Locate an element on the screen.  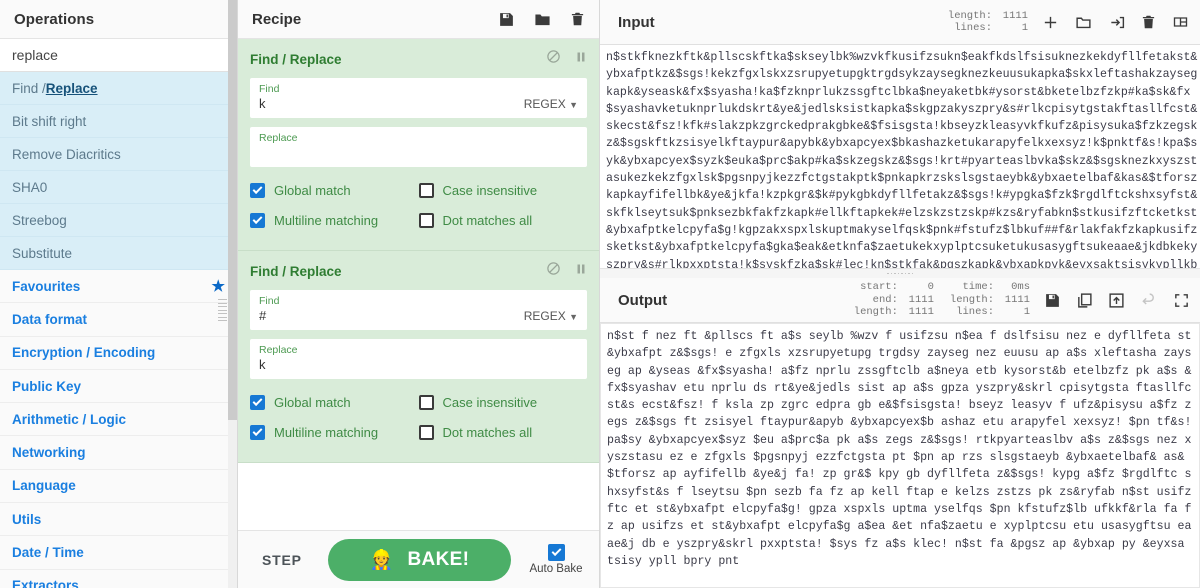
operations-title: Operations is located at coordinates (118, 19).